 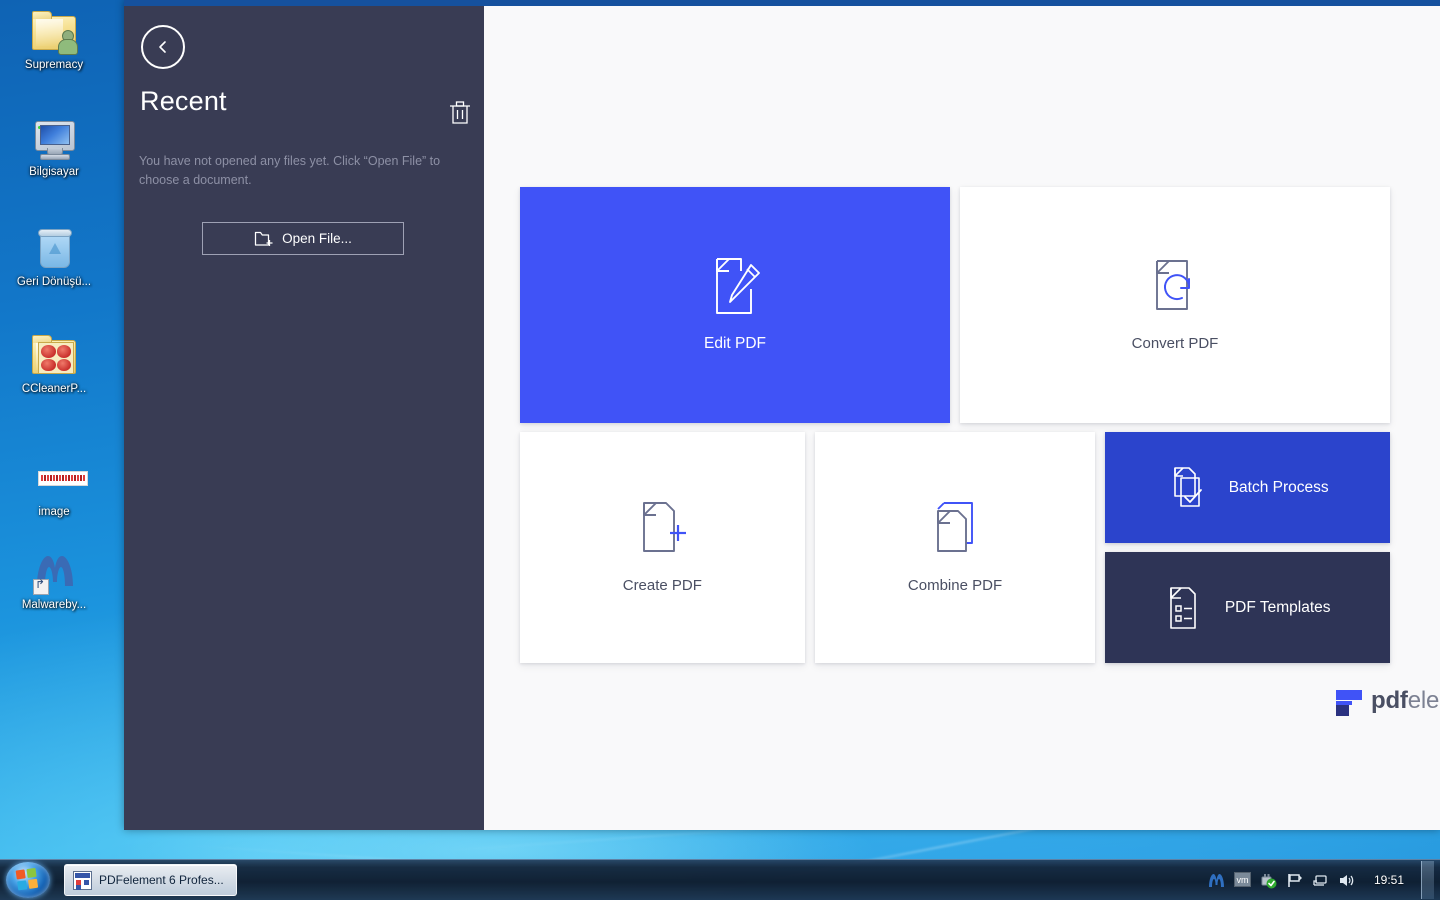 What do you see at coordinates (1294, 880) in the screenshot?
I see `action-center-flag-icon` at bounding box center [1294, 880].